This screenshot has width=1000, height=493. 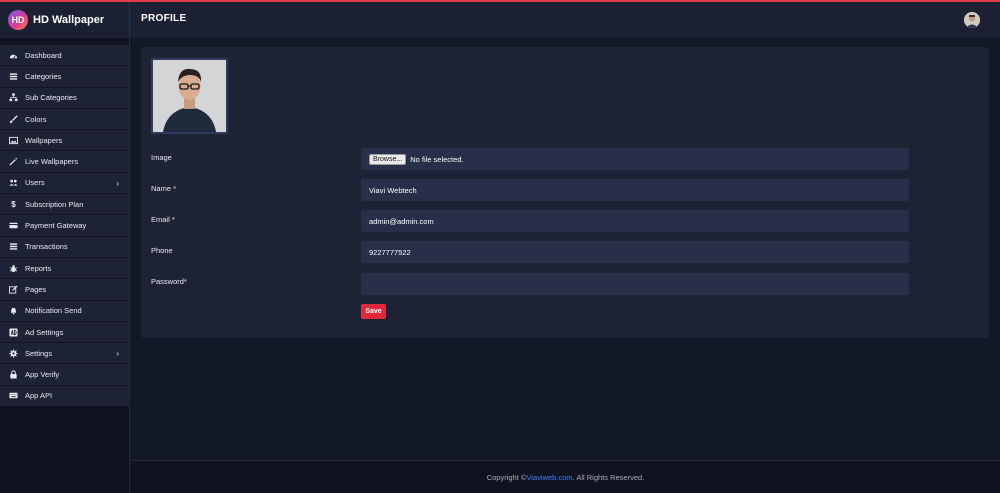 I want to click on save-button: Save, so click(x=373, y=311).